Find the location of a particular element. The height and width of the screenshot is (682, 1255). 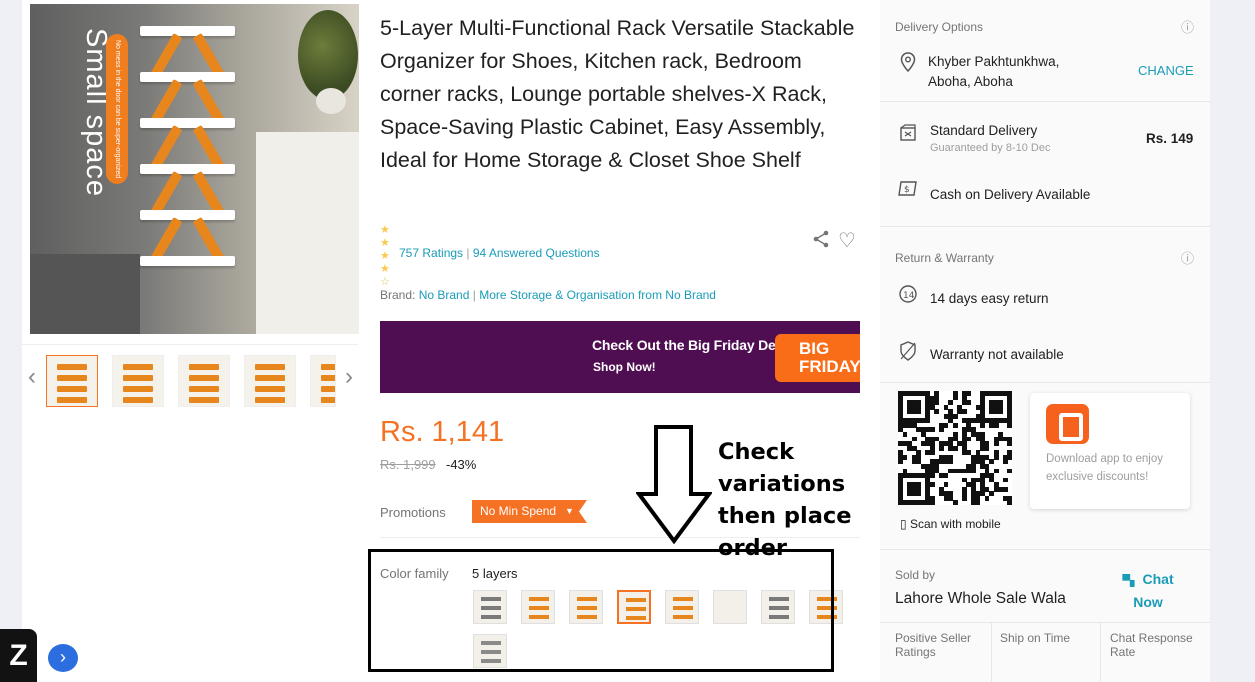

rating-stars: ★ ★ ★ ★ ☆ is located at coordinates (386, 256).